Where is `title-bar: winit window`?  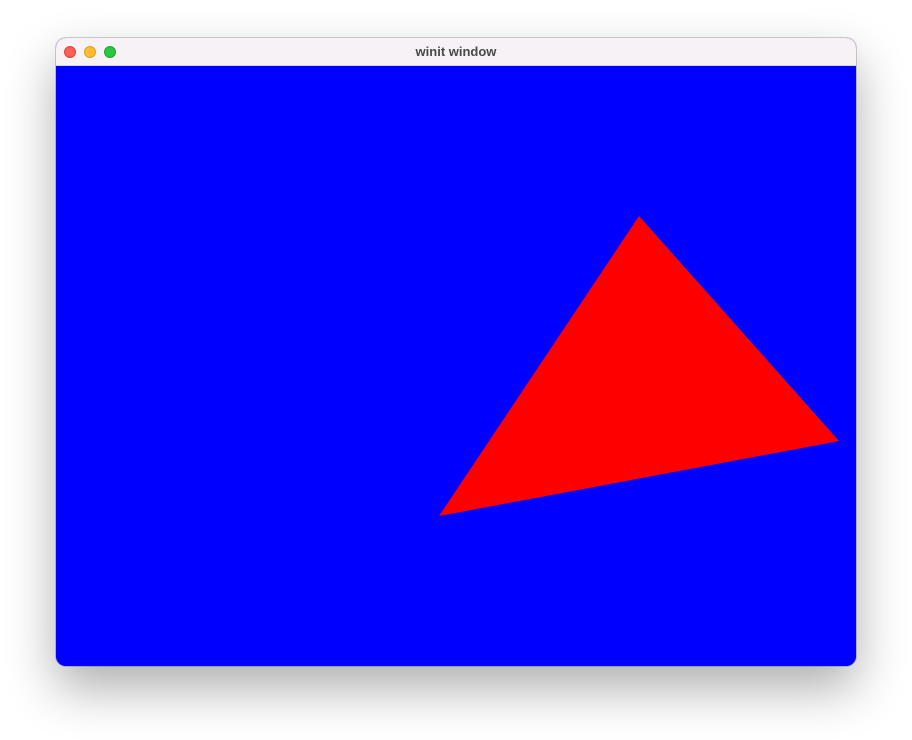
title-bar: winit window is located at coordinates (456, 52).